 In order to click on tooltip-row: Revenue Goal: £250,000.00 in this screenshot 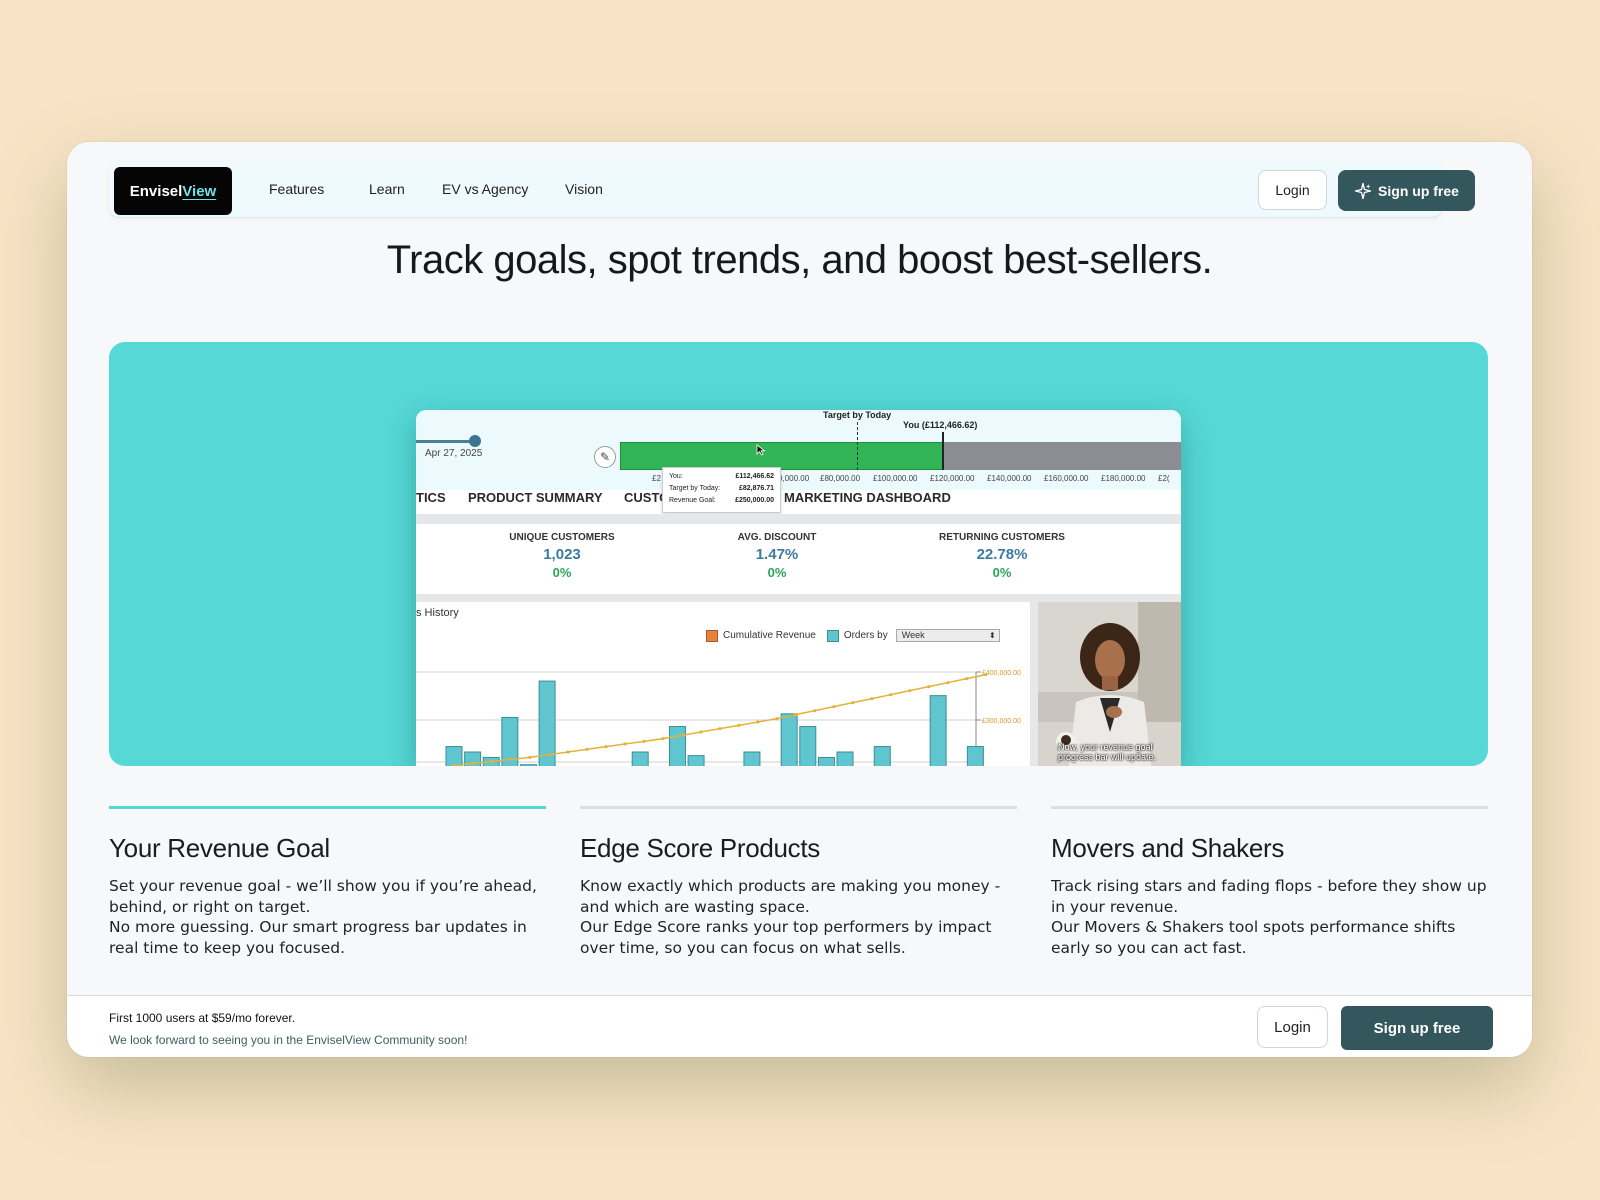, I will do `click(721, 500)`.